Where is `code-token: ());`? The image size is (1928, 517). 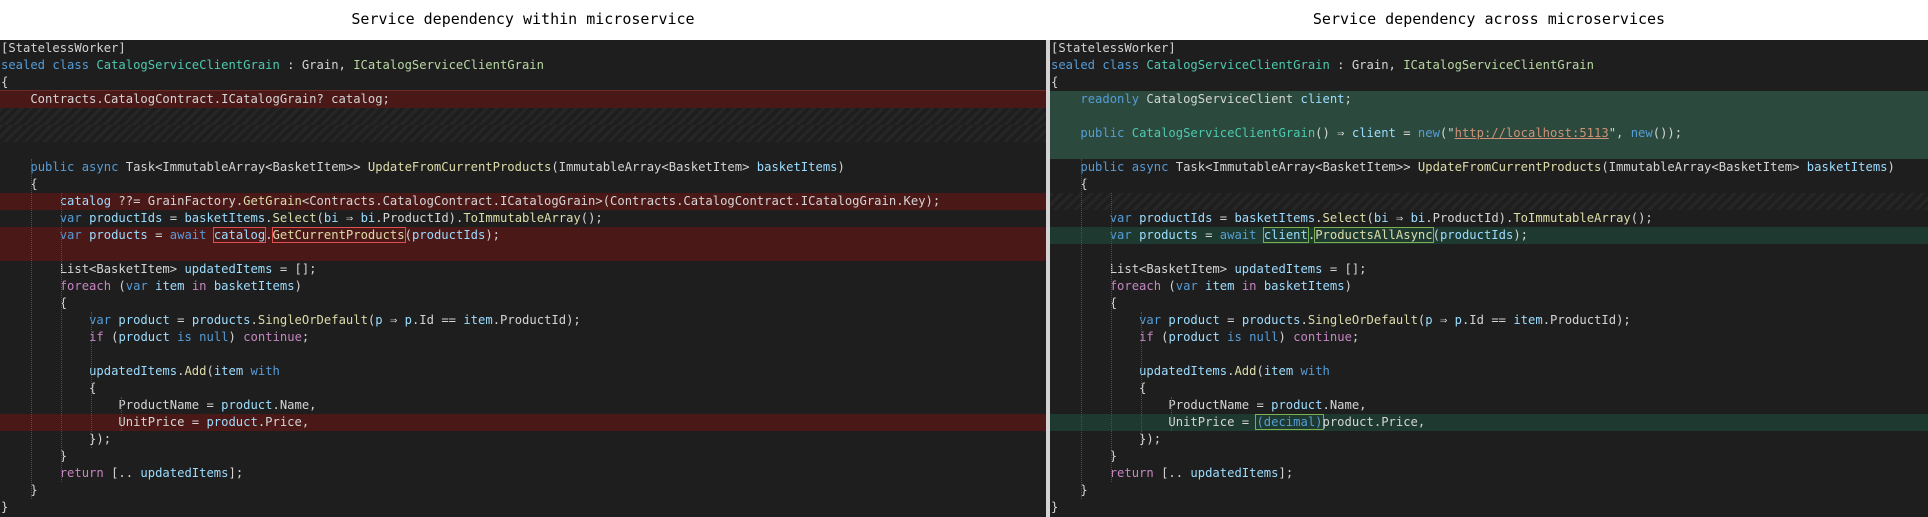 code-token: ()); is located at coordinates (1667, 133).